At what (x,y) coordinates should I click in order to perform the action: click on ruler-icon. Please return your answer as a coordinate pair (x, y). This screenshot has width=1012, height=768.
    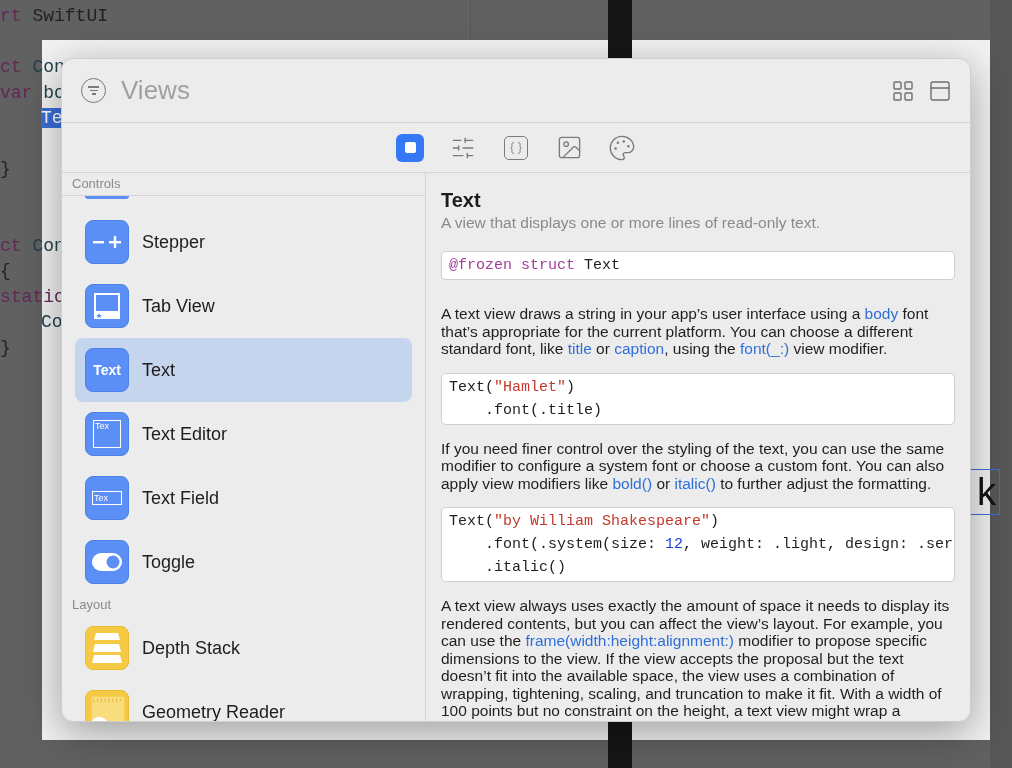
    Looking at the image, I should click on (107, 705).